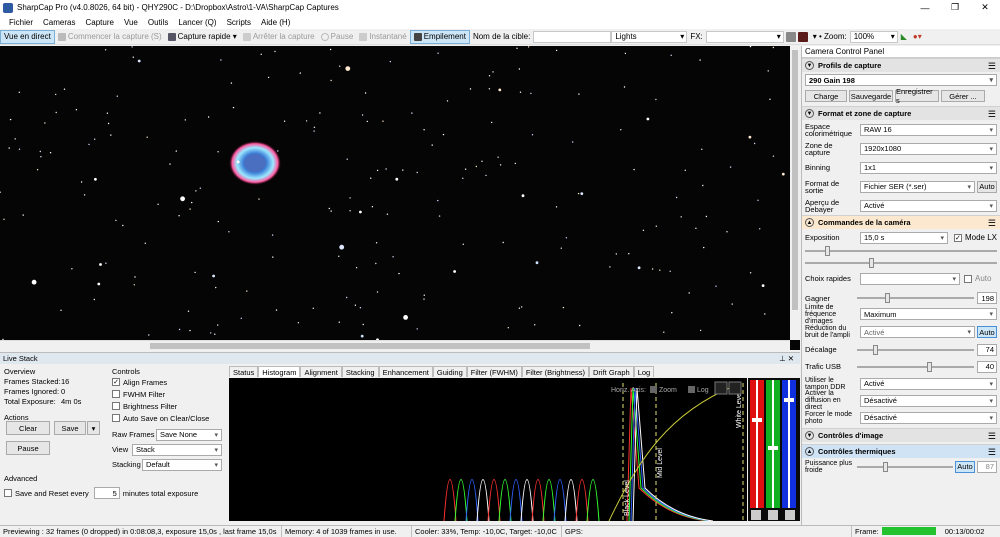 The width and height of the screenshot is (1000, 537). What do you see at coordinates (928, 167) in the screenshot?
I see `binning-select: 1x1` at bounding box center [928, 167].